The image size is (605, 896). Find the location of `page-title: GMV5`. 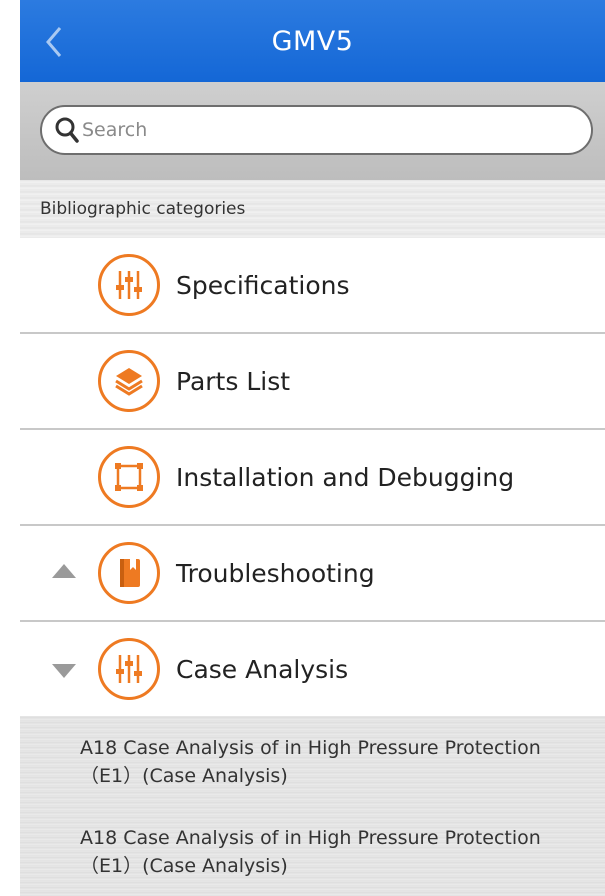

page-title: GMV5 is located at coordinates (312, 41).